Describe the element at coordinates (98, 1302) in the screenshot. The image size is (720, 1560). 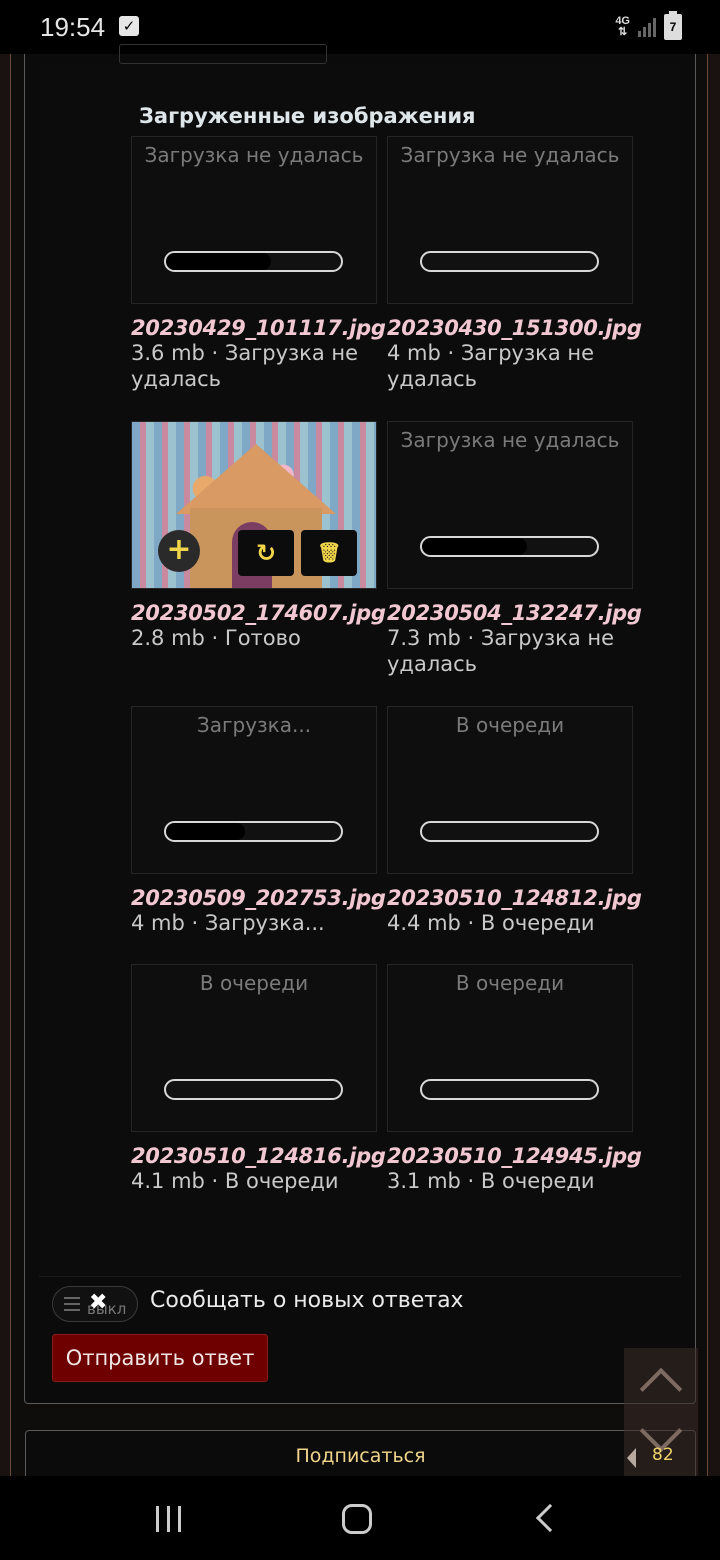
I see `close-icon: ✖` at that location.